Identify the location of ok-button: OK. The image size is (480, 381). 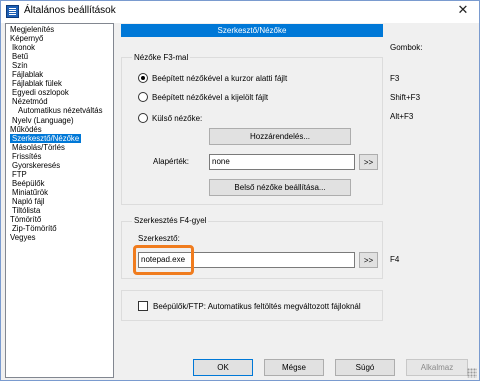
(223, 367).